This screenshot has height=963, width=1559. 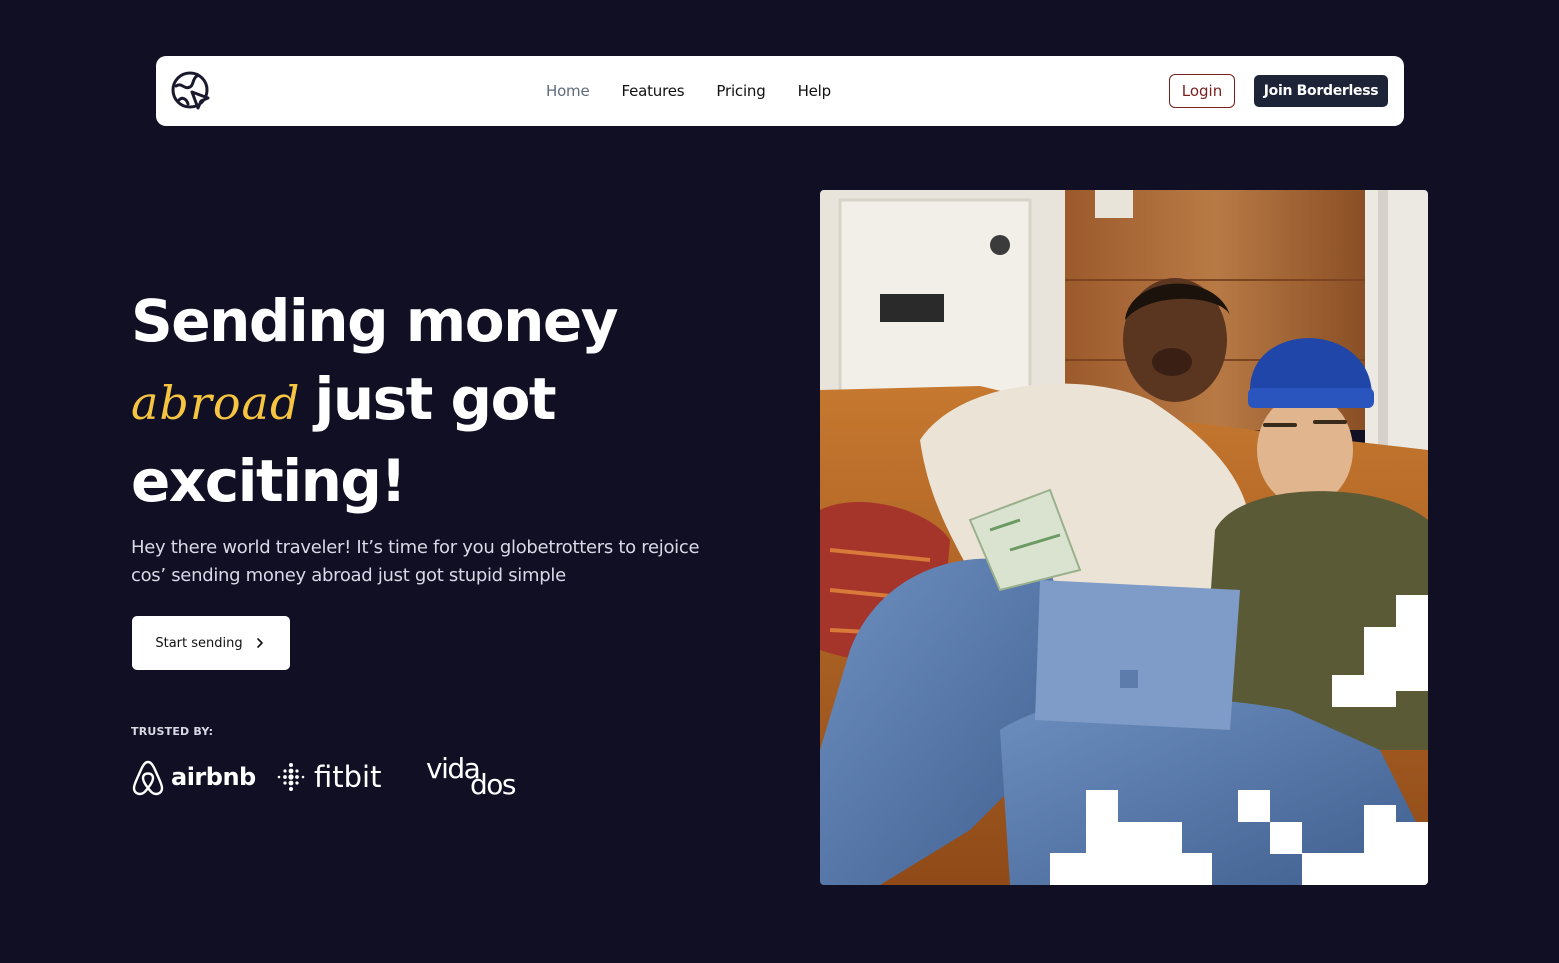 What do you see at coordinates (148, 778) in the screenshot?
I see `airbnb-icon` at bounding box center [148, 778].